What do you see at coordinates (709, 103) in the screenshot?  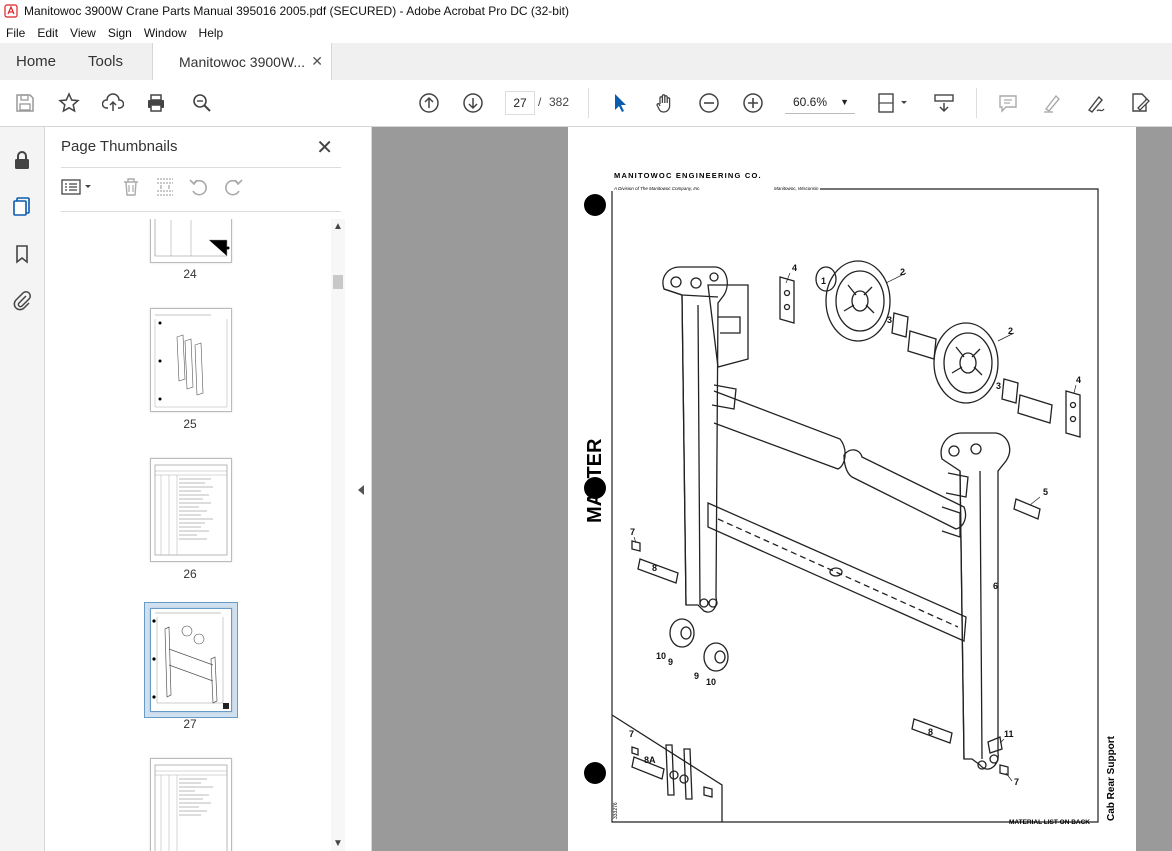 I see `zoom-out-icon` at bounding box center [709, 103].